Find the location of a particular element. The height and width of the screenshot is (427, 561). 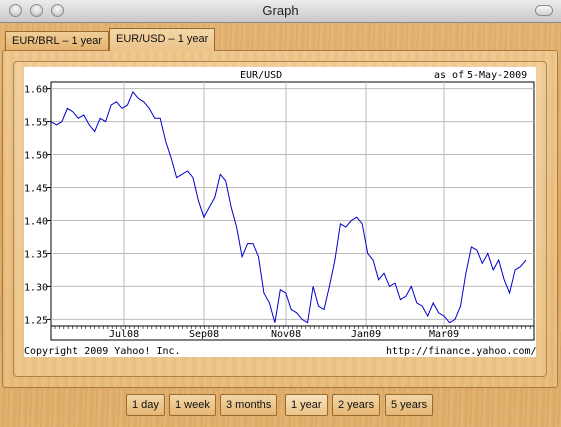

x-axis: Jul08 Sep08 Nov08 Jan09 Mar09 is located at coordinates (292, 332).